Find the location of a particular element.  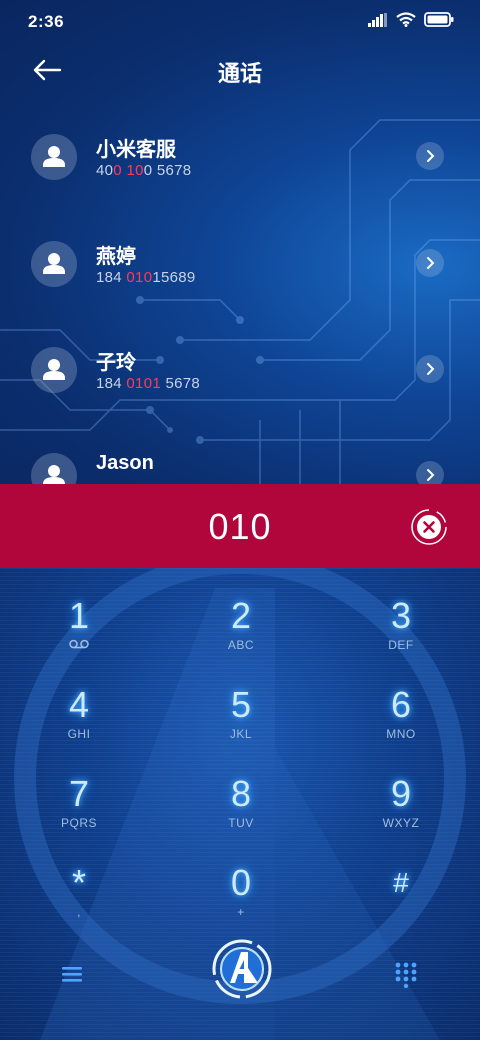

voicemail-icon is located at coordinates (79, 644).